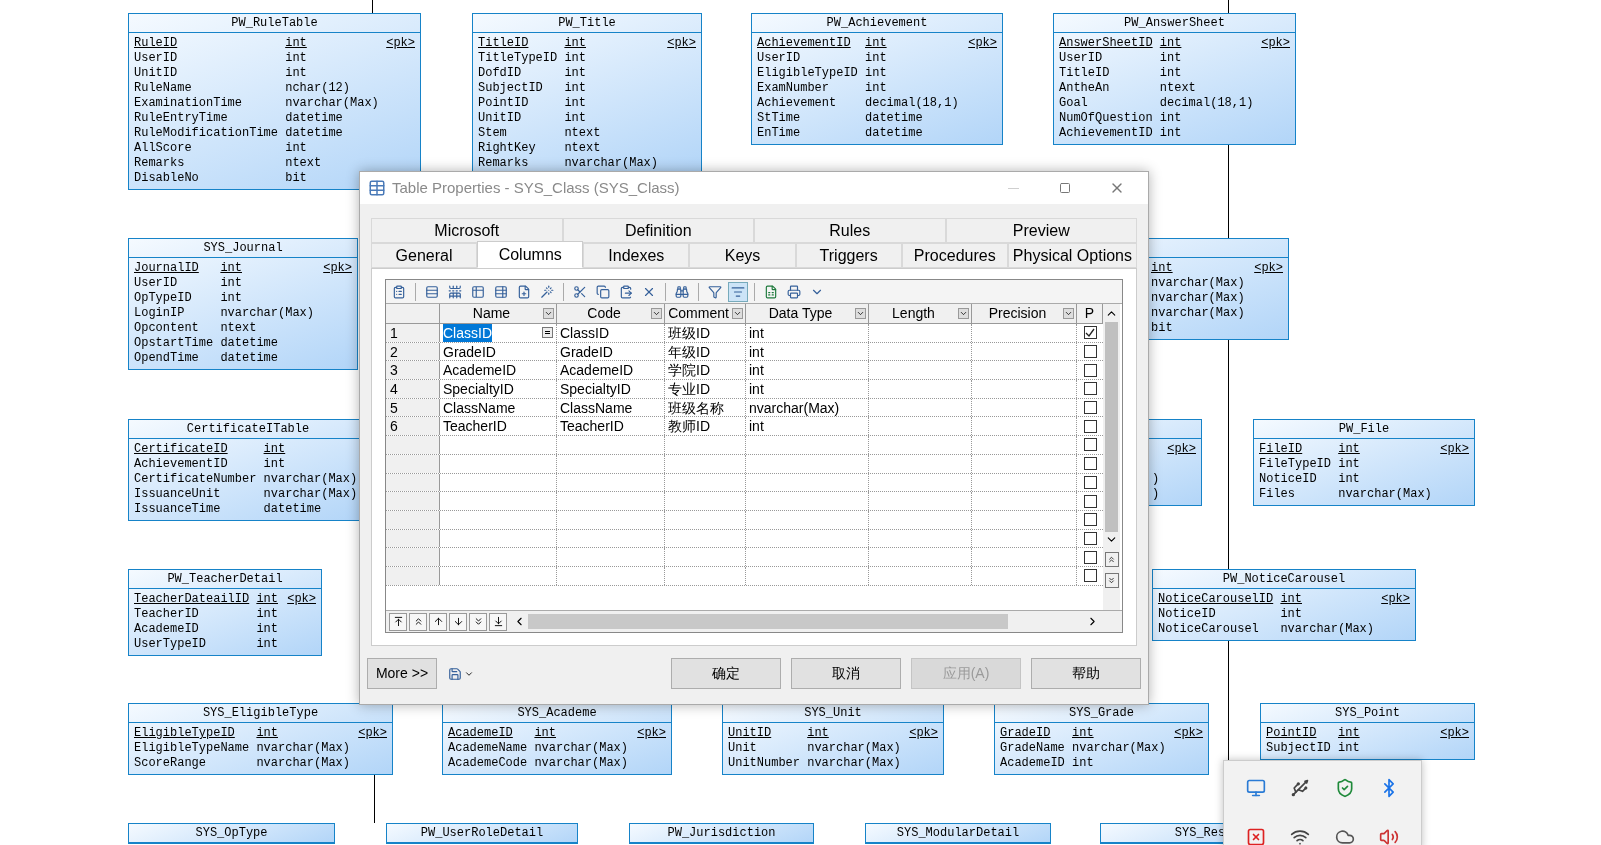 The width and height of the screenshot is (1601, 845). I want to click on column-name: UserID, so click(156, 283).